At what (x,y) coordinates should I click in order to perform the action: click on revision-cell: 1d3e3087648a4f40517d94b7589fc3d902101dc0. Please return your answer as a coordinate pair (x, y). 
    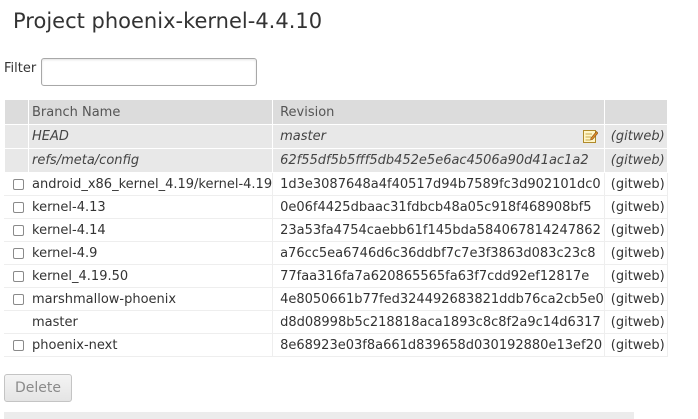
    Looking at the image, I should click on (438, 184).